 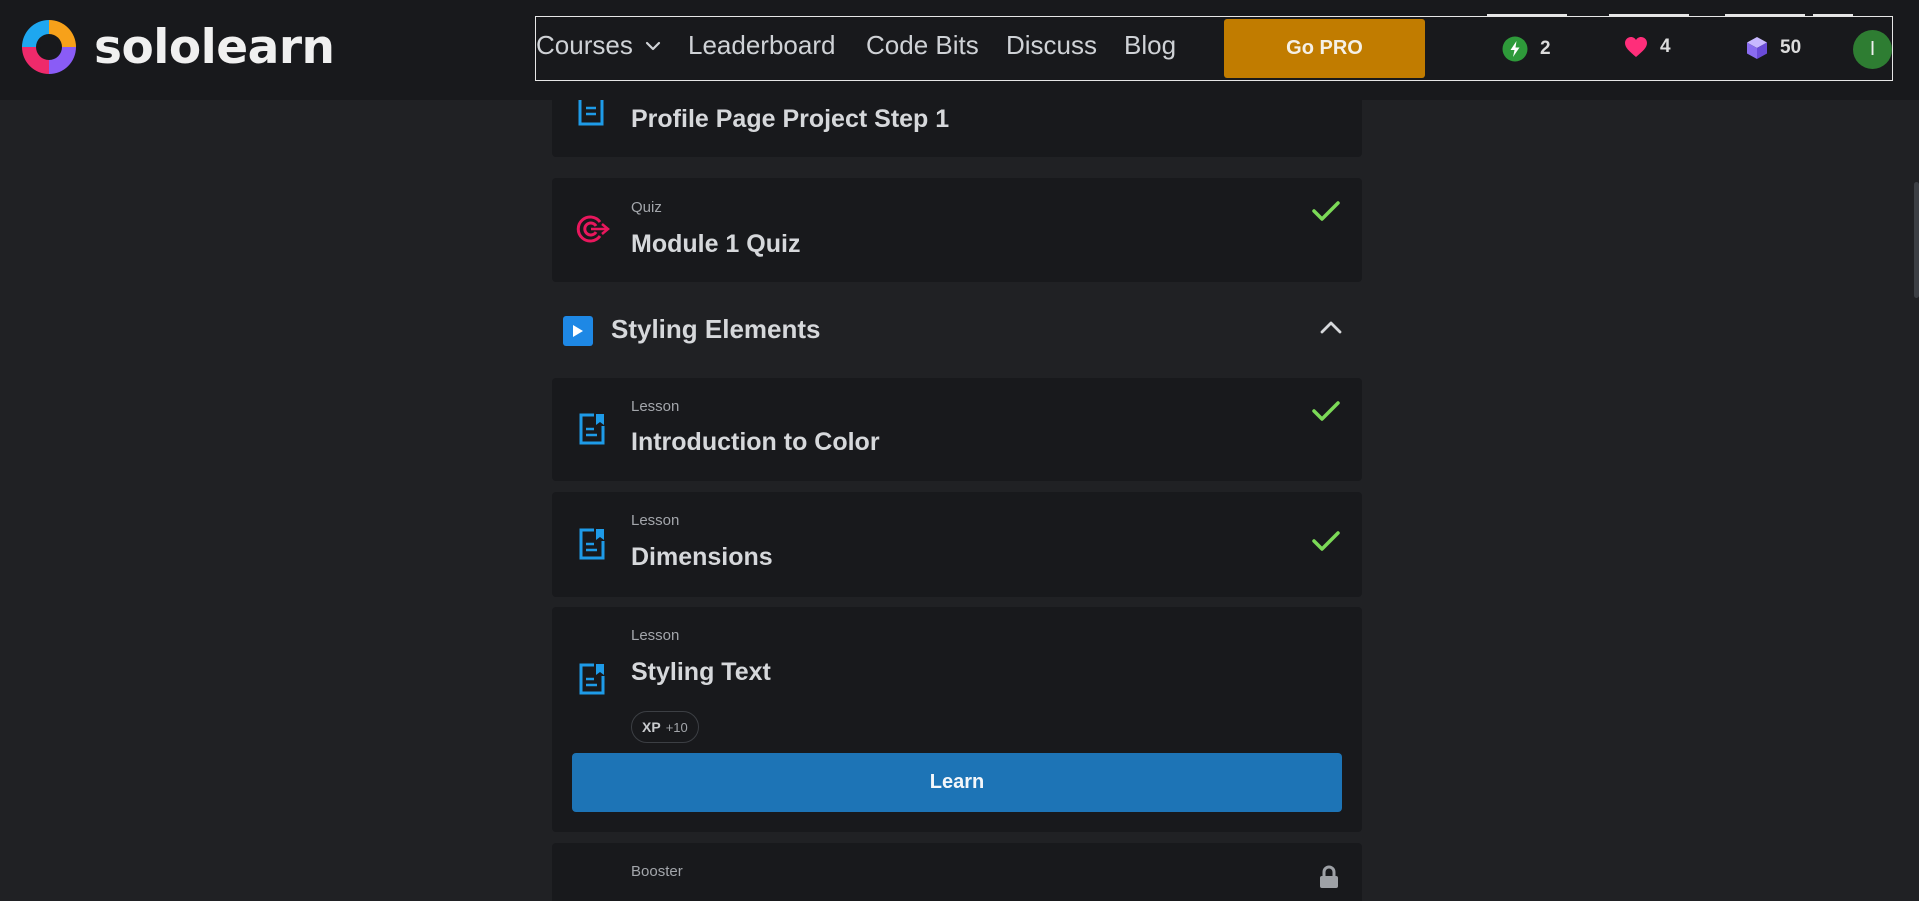 What do you see at coordinates (591, 111) in the screenshot?
I see `project-doc-icon` at bounding box center [591, 111].